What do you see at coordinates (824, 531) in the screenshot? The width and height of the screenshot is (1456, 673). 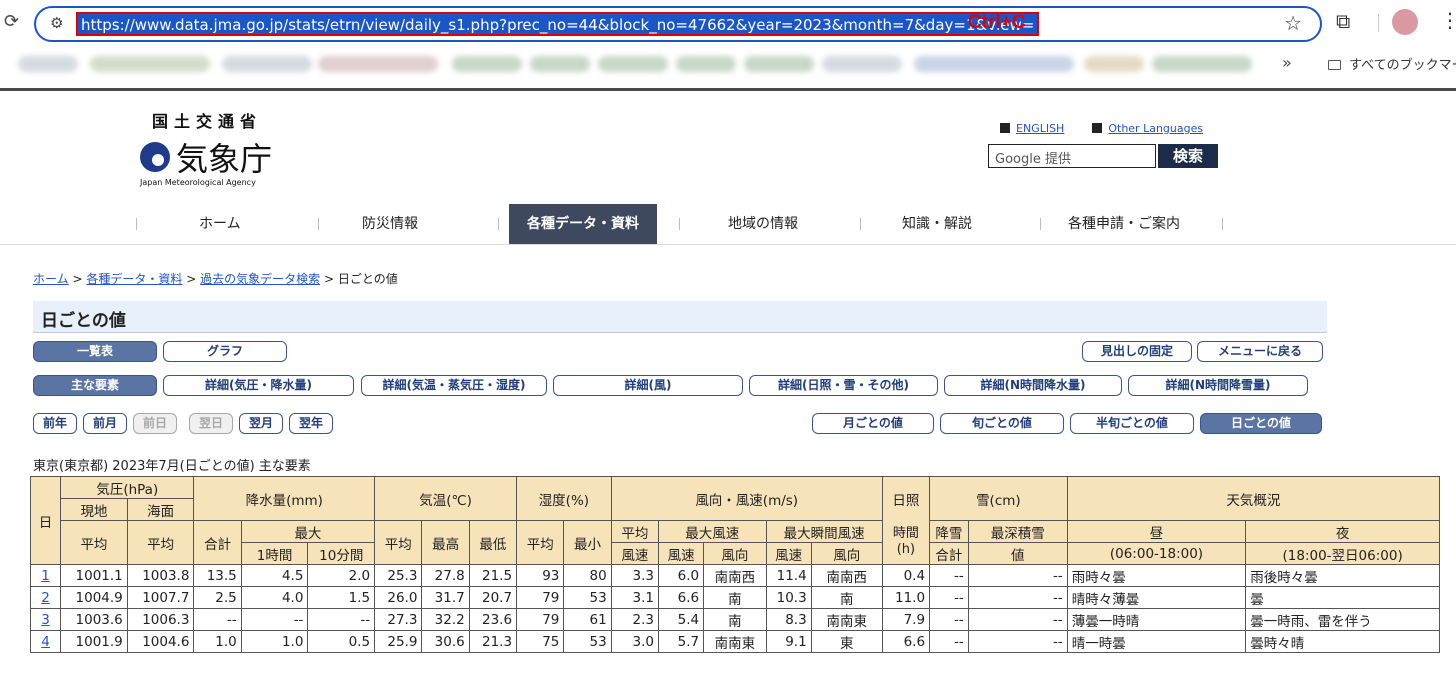 I see `hdr-max-gust: 最大瞬間風速` at bounding box center [824, 531].